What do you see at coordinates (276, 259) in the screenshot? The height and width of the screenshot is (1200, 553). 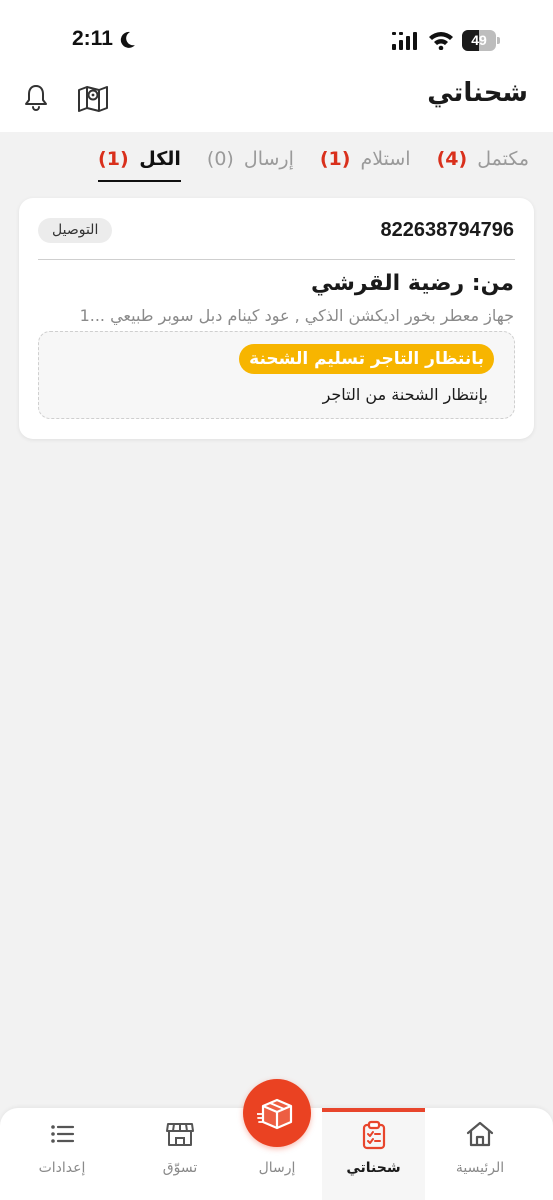 I see `card-divider` at bounding box center [276, 259].